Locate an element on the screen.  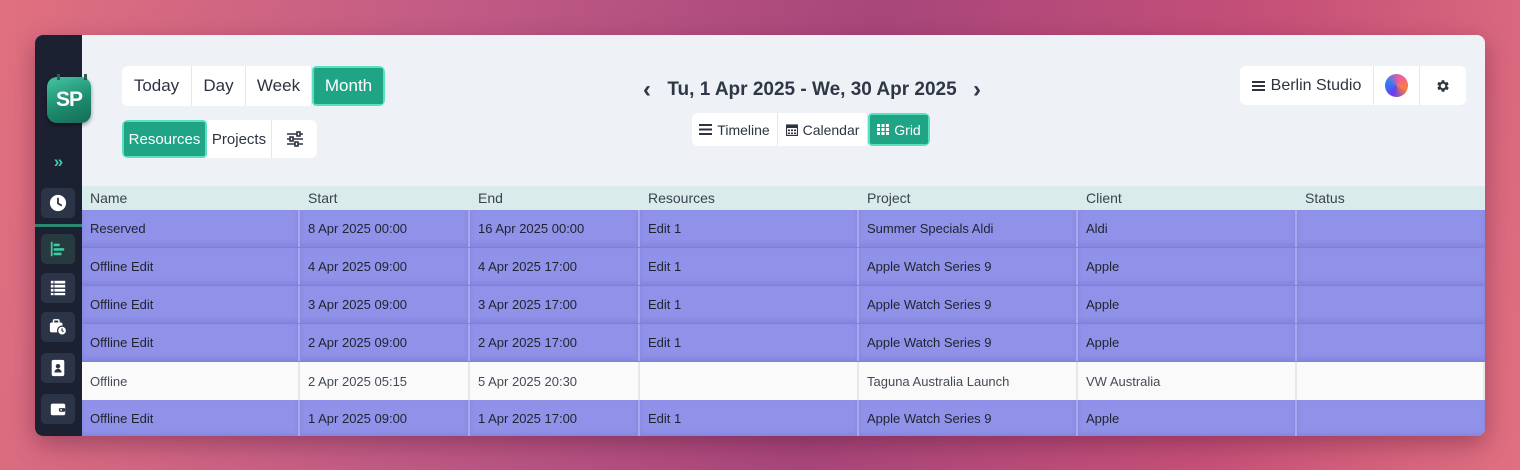
sliders-icon is located at coordinates (294, 139).